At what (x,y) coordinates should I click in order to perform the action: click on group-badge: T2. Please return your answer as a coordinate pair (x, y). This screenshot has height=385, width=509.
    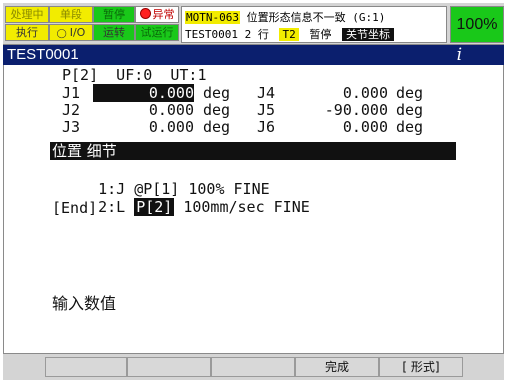
    Looking at the image, I should click on (289, 34).